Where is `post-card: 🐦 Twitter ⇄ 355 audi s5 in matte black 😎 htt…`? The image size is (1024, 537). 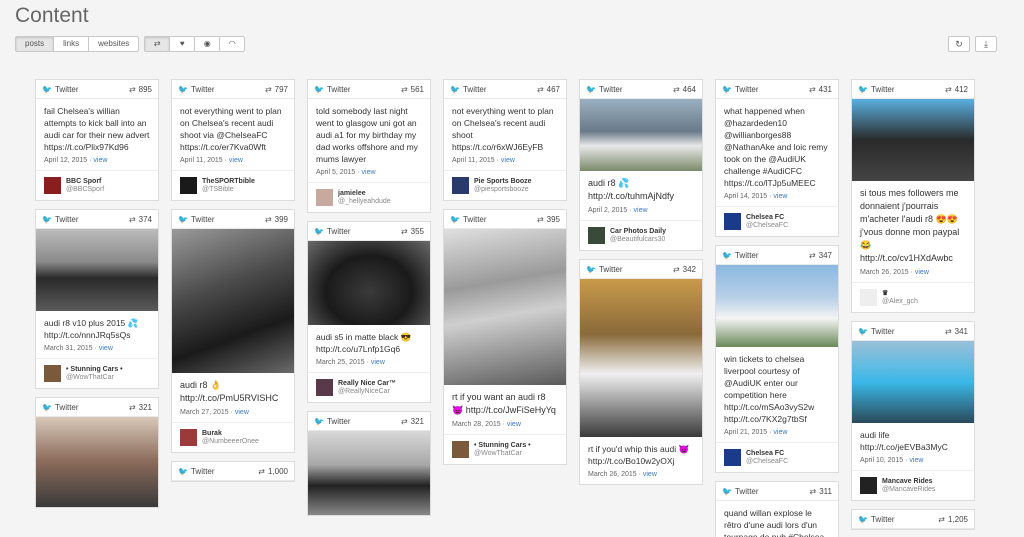 post-card: 🐦 Twitter ⇄ 355 audi s5 in matte black 😎 htt… is located at coordinates (369, 312).